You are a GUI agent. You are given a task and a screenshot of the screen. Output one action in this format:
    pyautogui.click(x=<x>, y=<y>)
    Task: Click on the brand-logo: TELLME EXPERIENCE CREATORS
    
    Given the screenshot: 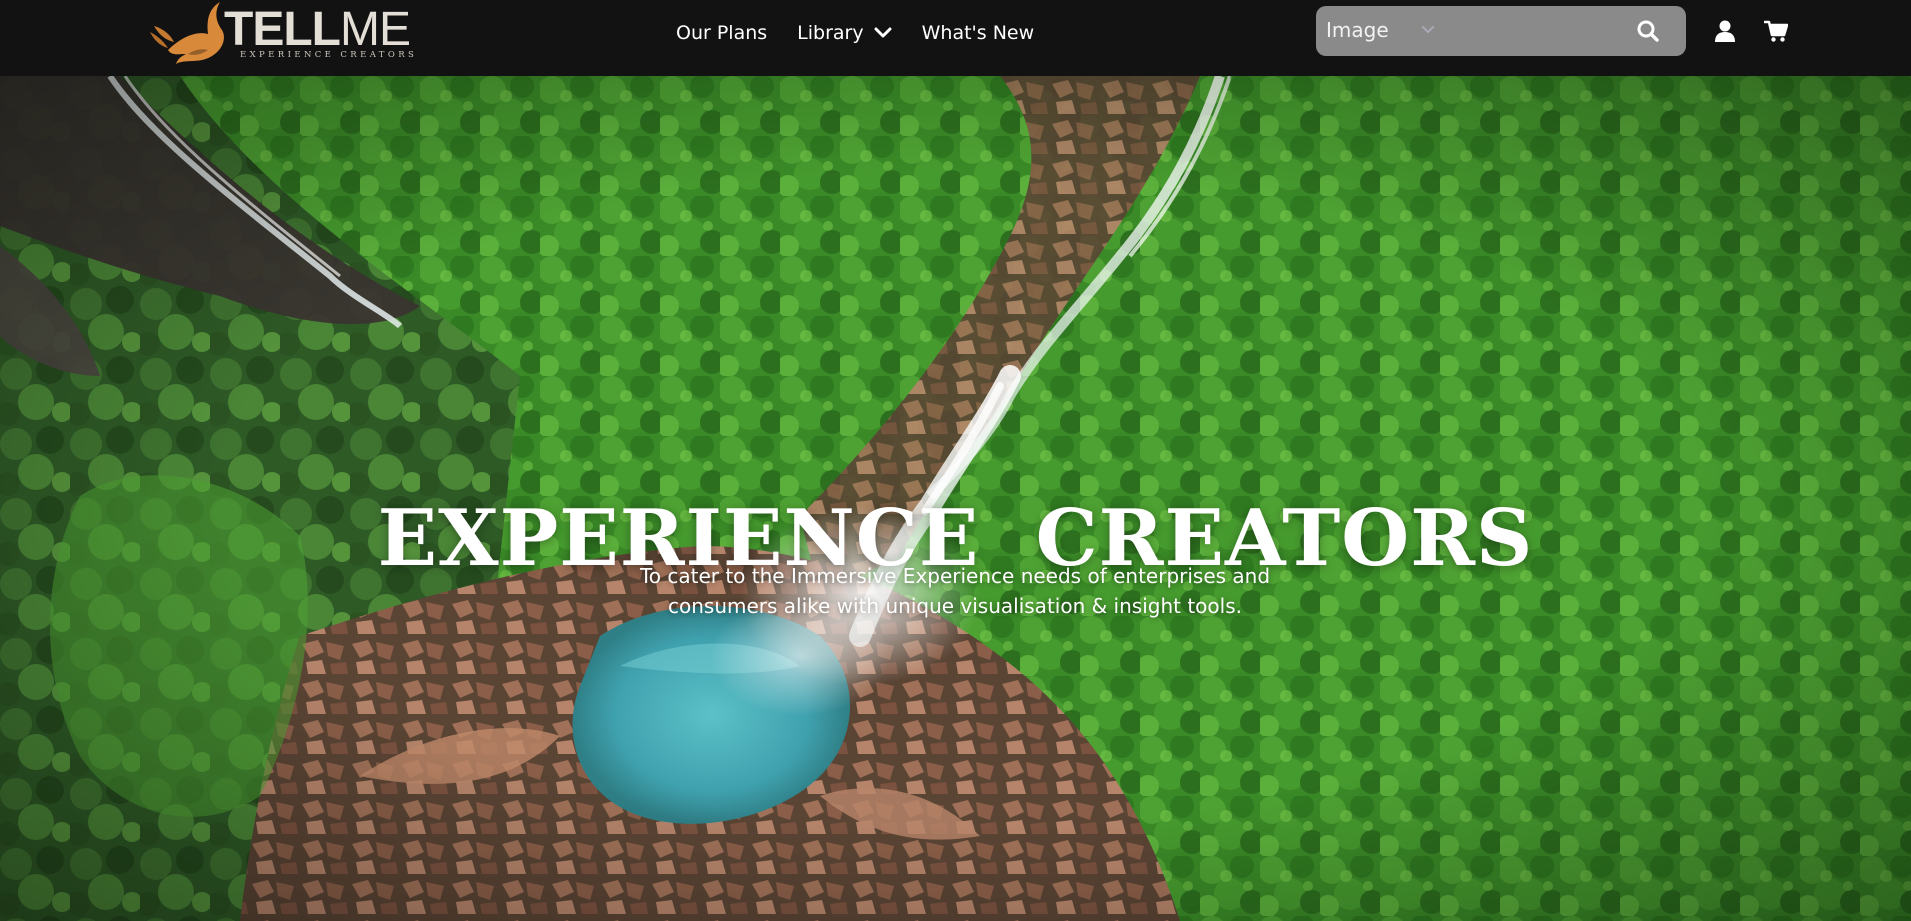 What is the action you would take?
    pyautogui.click(x=281, y=35)
    